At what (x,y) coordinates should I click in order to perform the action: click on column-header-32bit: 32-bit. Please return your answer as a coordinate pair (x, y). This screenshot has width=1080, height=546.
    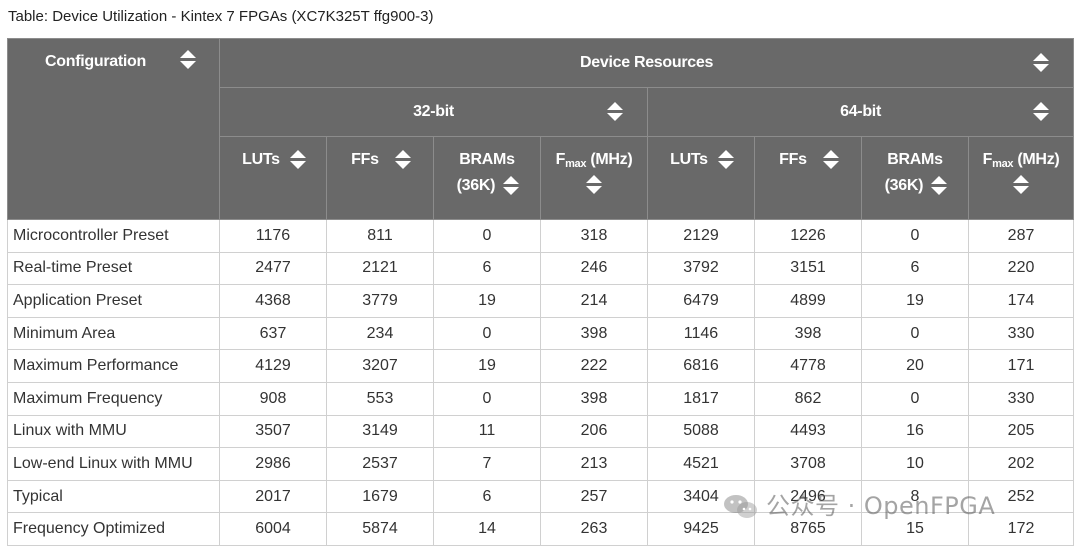
    Looking at the image, I should click on (433, 112).